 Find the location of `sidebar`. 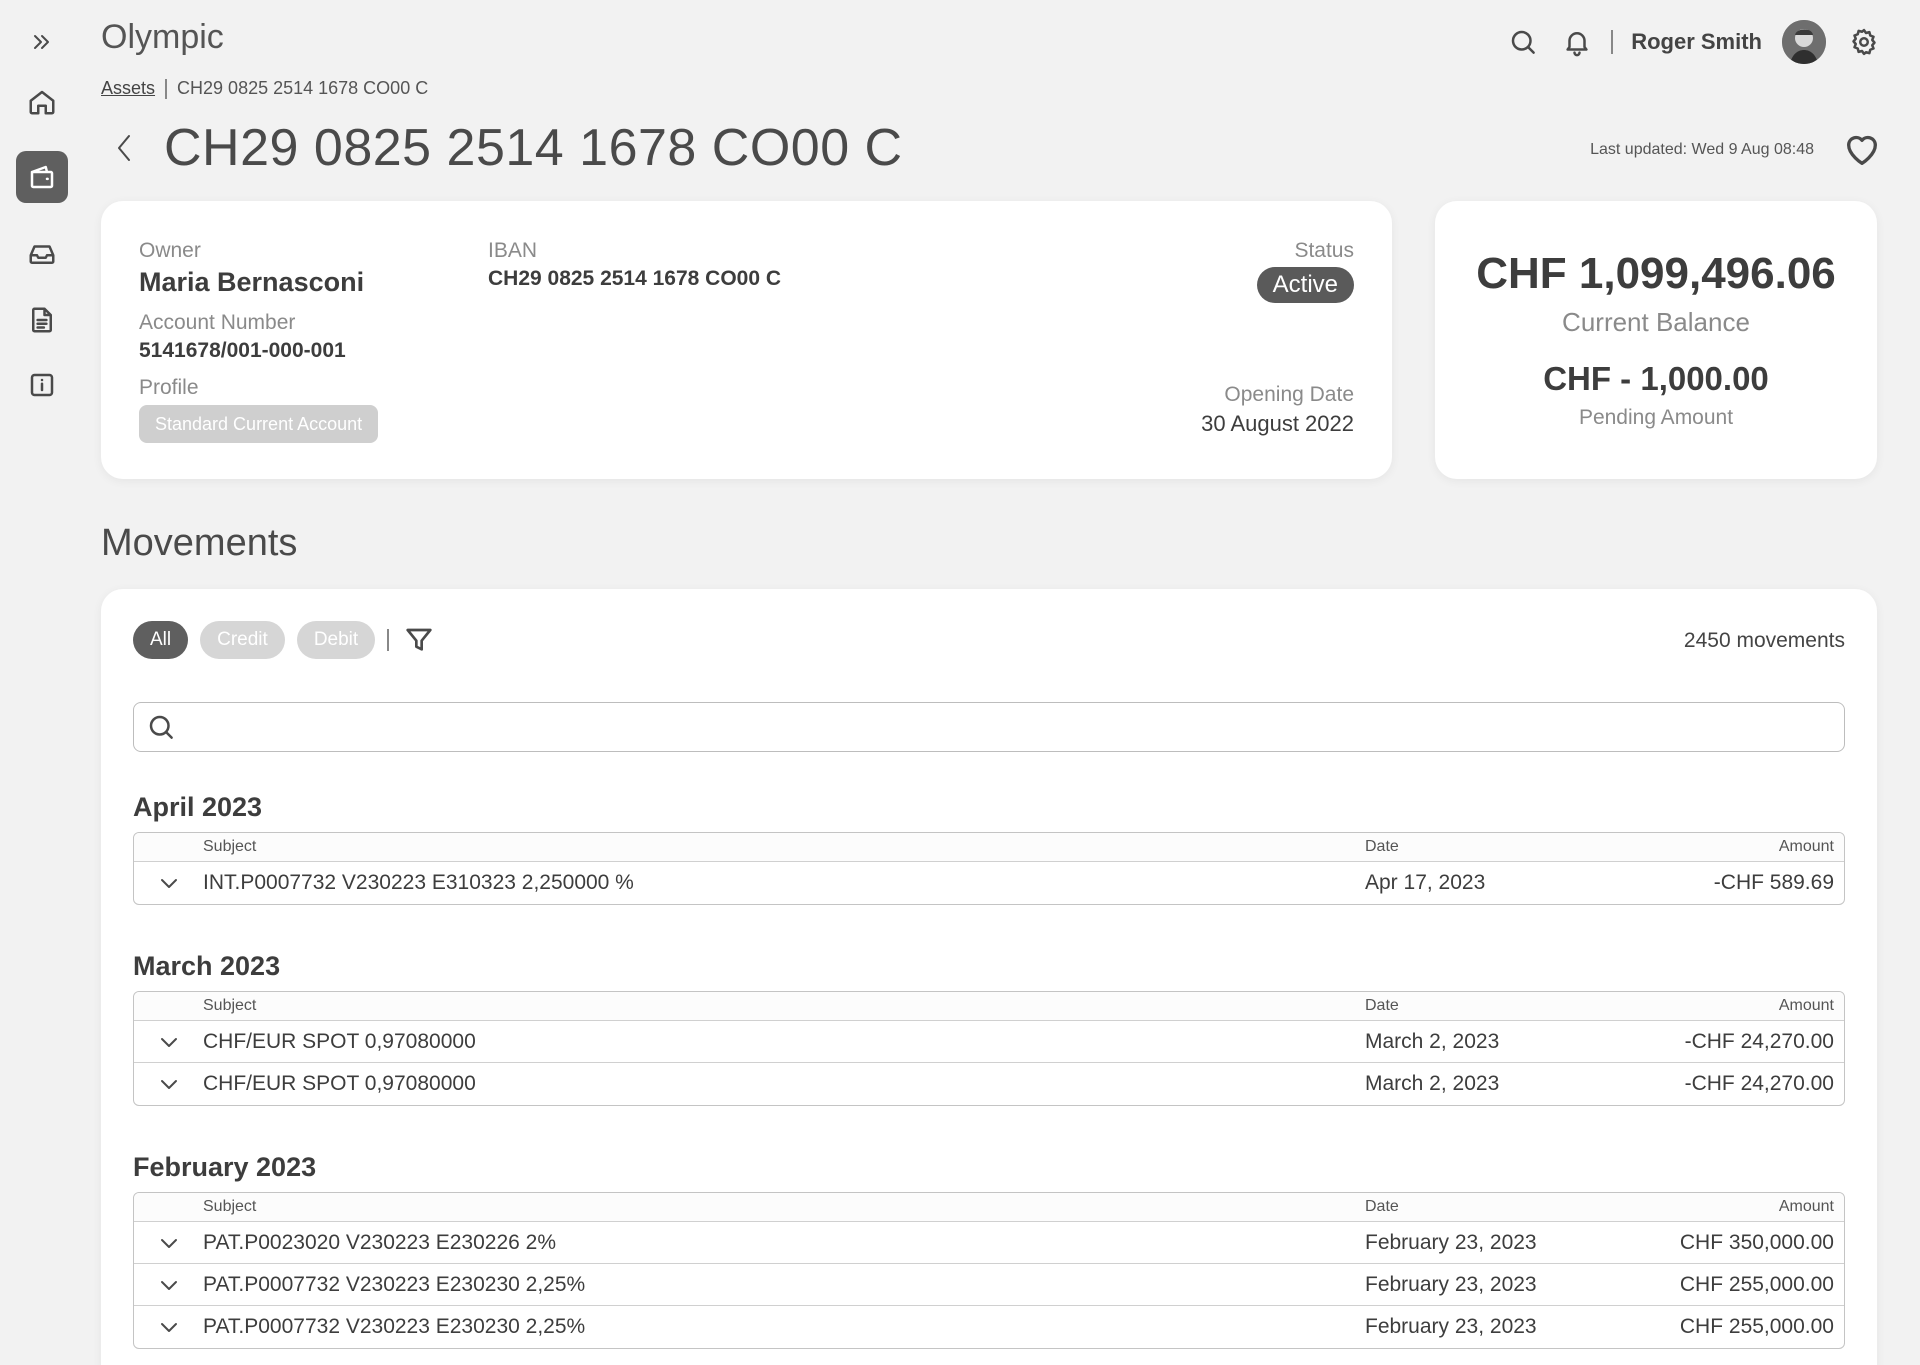

sidebar is located at coordinates (42, 682).